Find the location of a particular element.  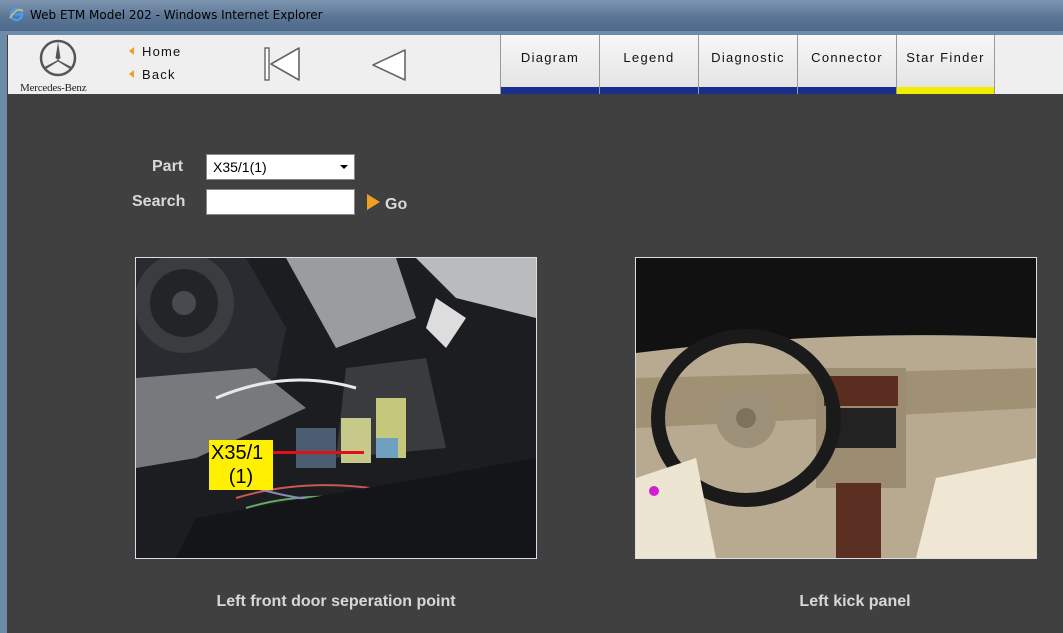

tab-diagram: Diagram is located at coordinates (549, 64).